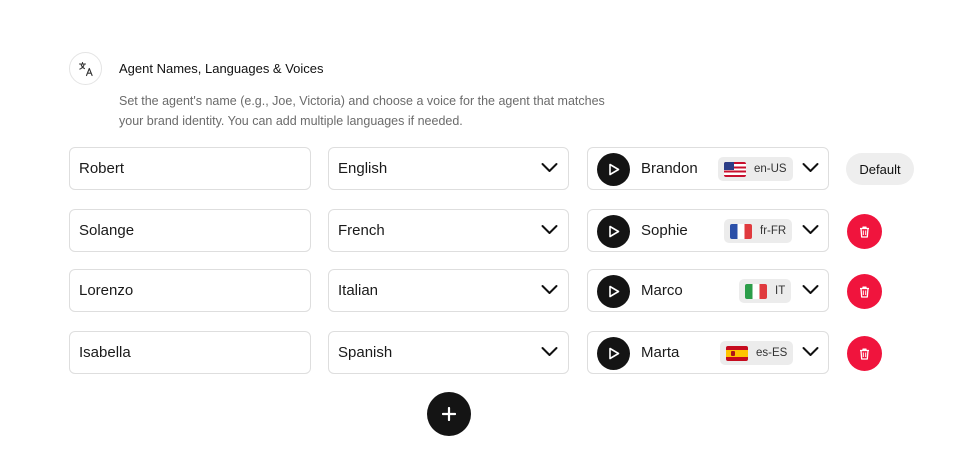 This screenshot has height=471, width=960. What do you see at coordinates (358, 290) in the screenshot?
I see `language-value: Italian` at bounding box center [358, 290].